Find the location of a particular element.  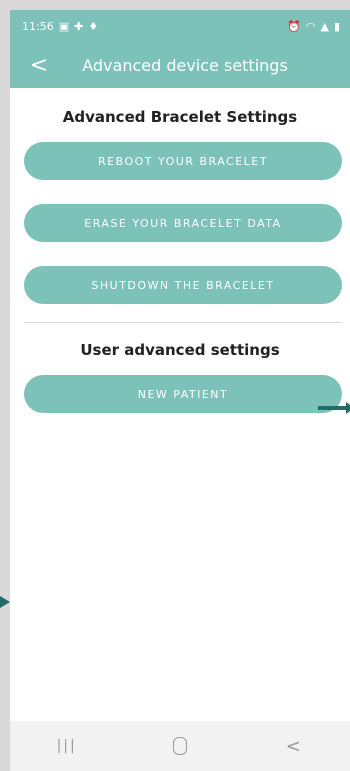

signal-icon: ▲ is located at coordinates (324, 26).